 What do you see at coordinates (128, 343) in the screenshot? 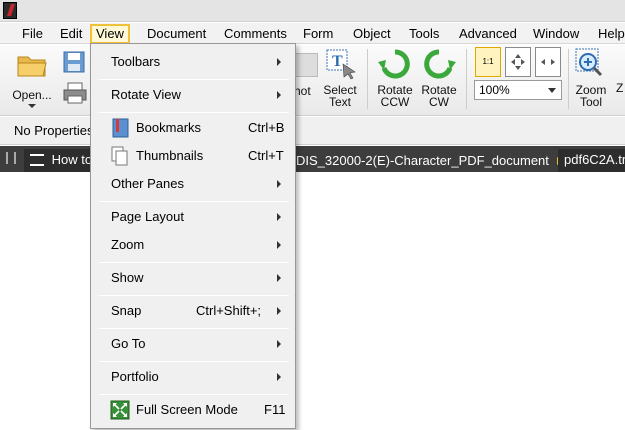
I see `go-to-label: Go To` at bounding box center [128, 343].